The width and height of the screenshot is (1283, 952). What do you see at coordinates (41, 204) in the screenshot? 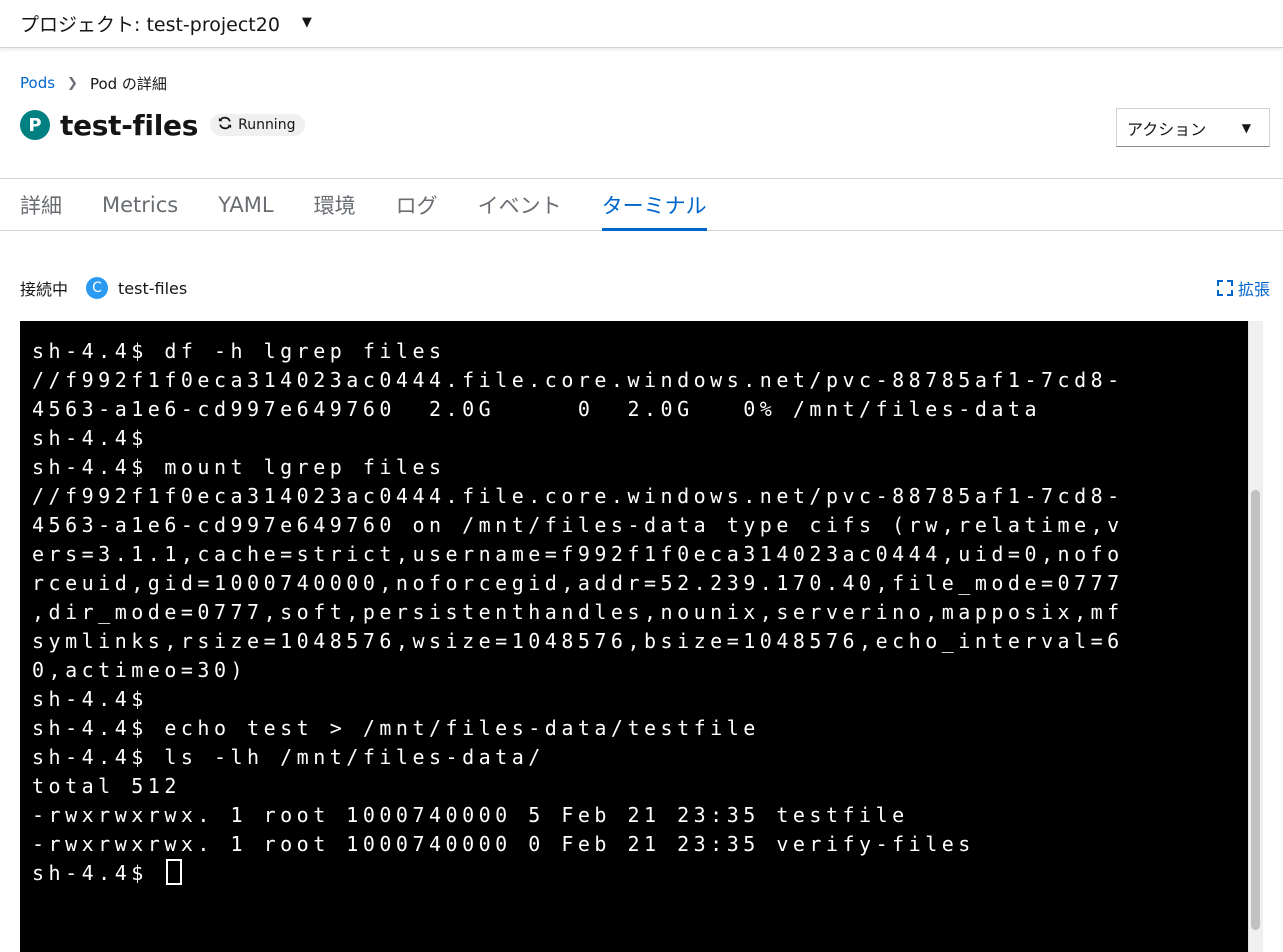
I see `tab-details: 詳細` at bounding box center [41, 204].